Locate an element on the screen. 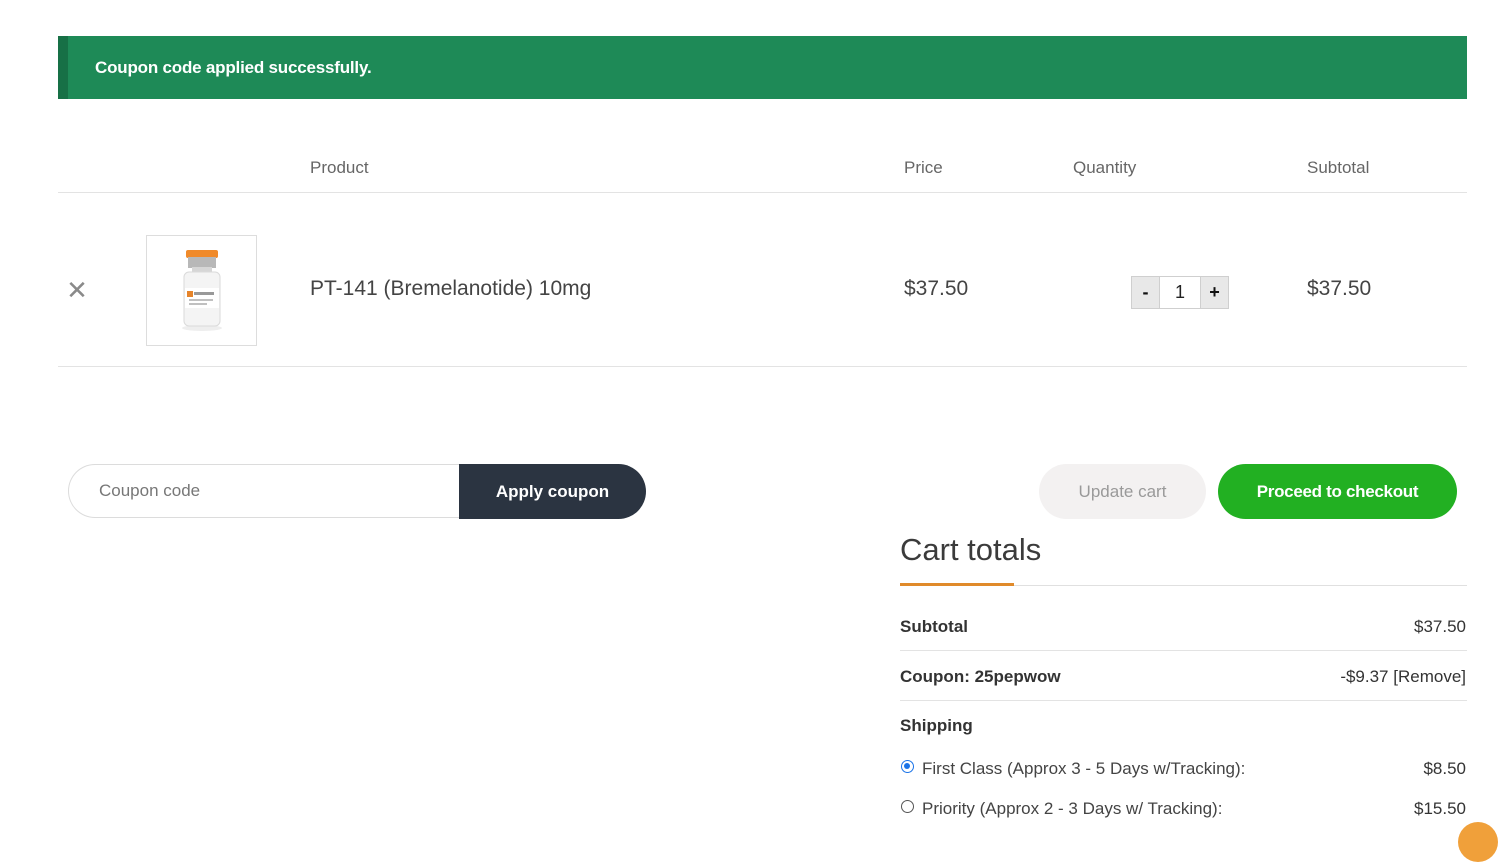 Image resolution: width=1500 pixels, height=862 pixels. quantity-increase-button: + is located at coordinates (1214, 292).